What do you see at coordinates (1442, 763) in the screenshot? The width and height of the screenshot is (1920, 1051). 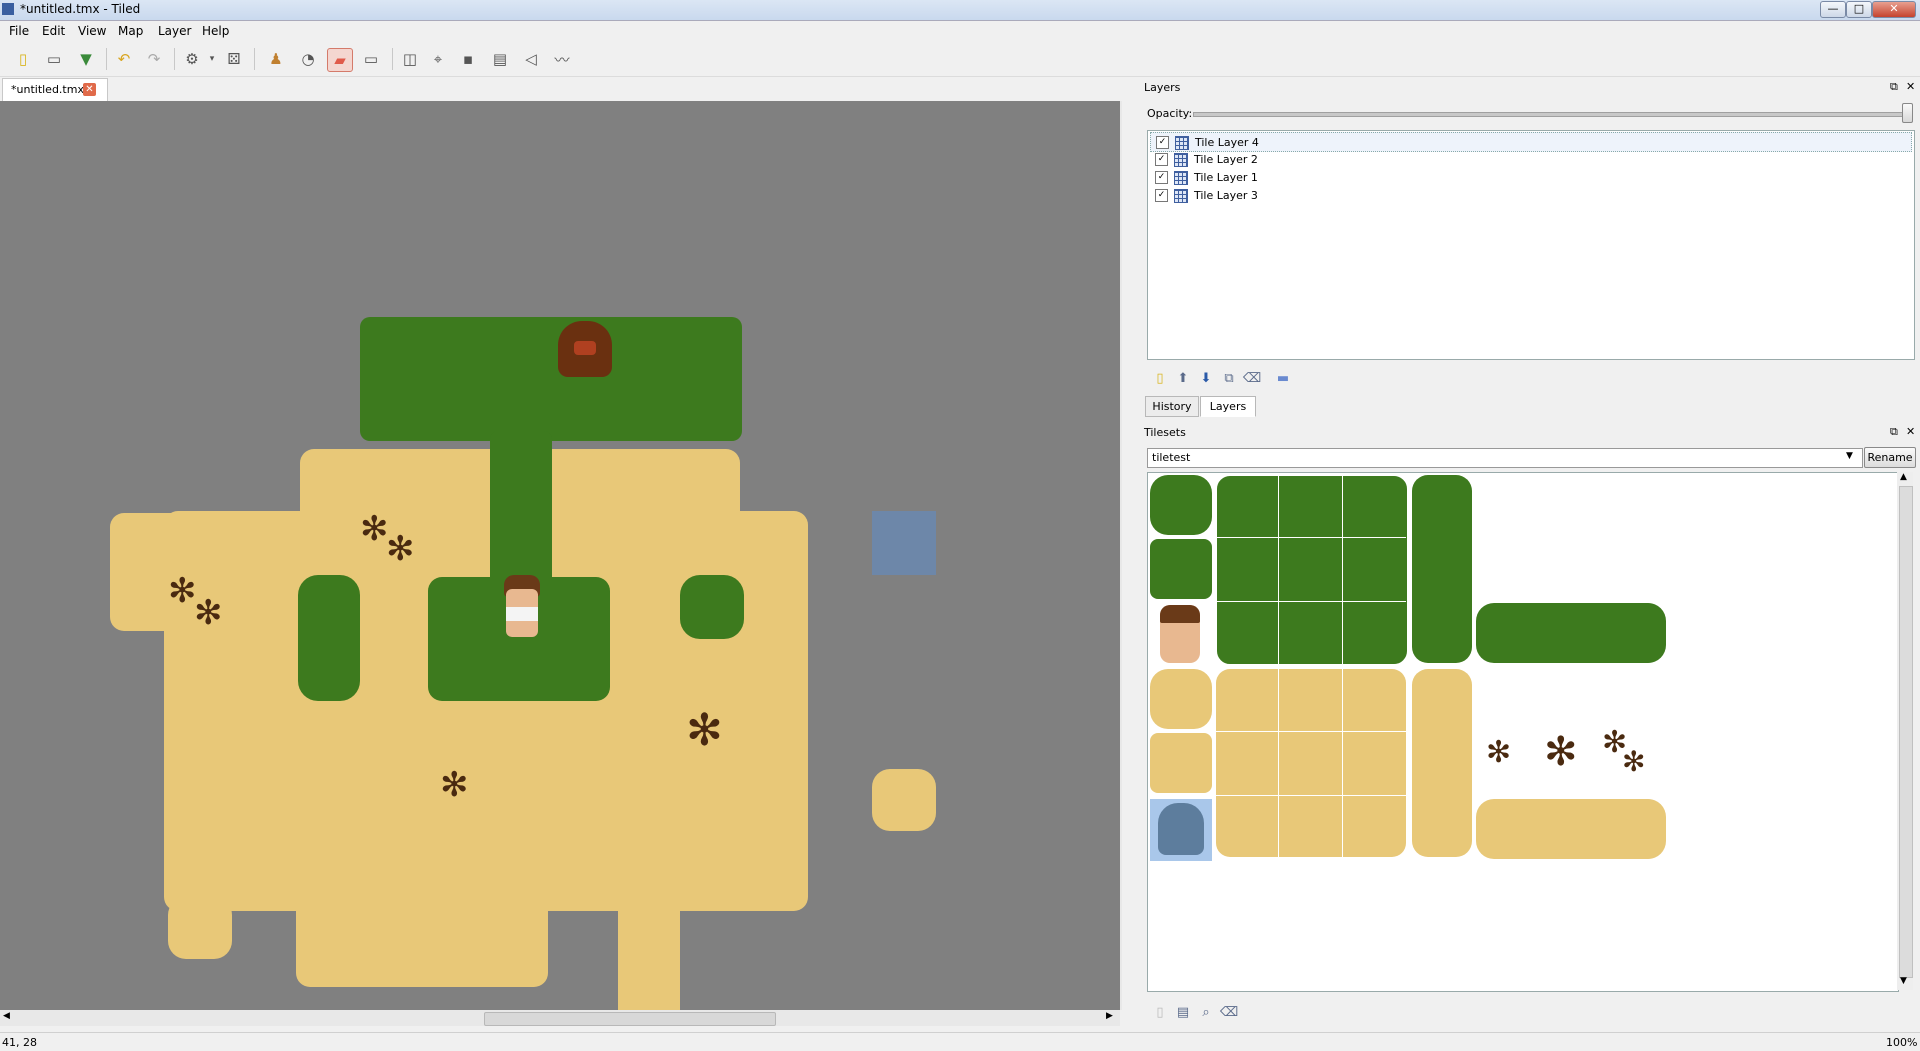 I see `tile-sand-column` at bounding box center [1442, 763].